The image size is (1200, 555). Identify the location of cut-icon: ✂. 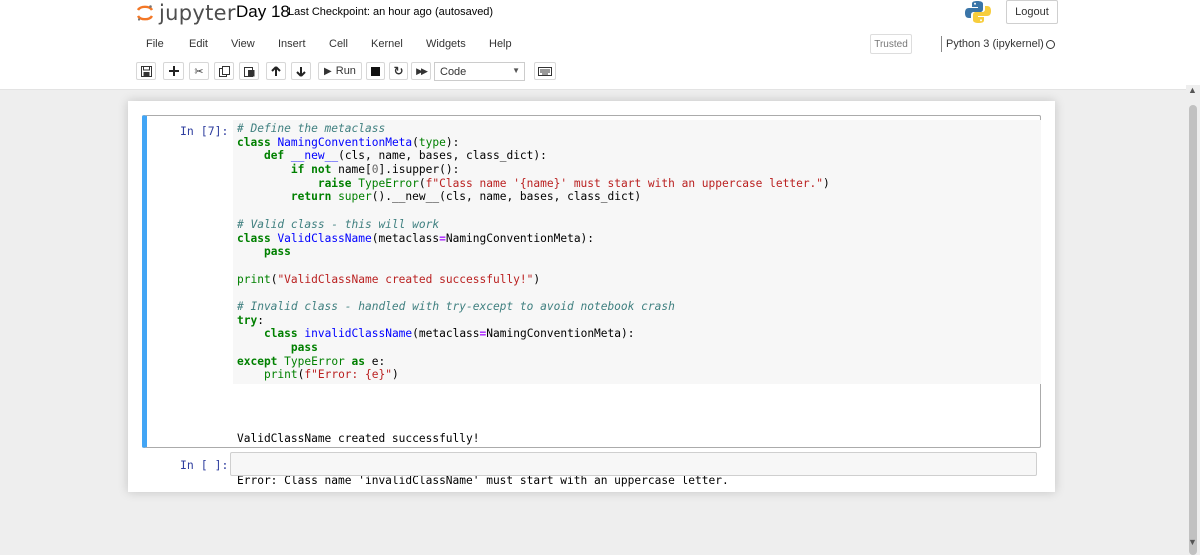
(199, 71).